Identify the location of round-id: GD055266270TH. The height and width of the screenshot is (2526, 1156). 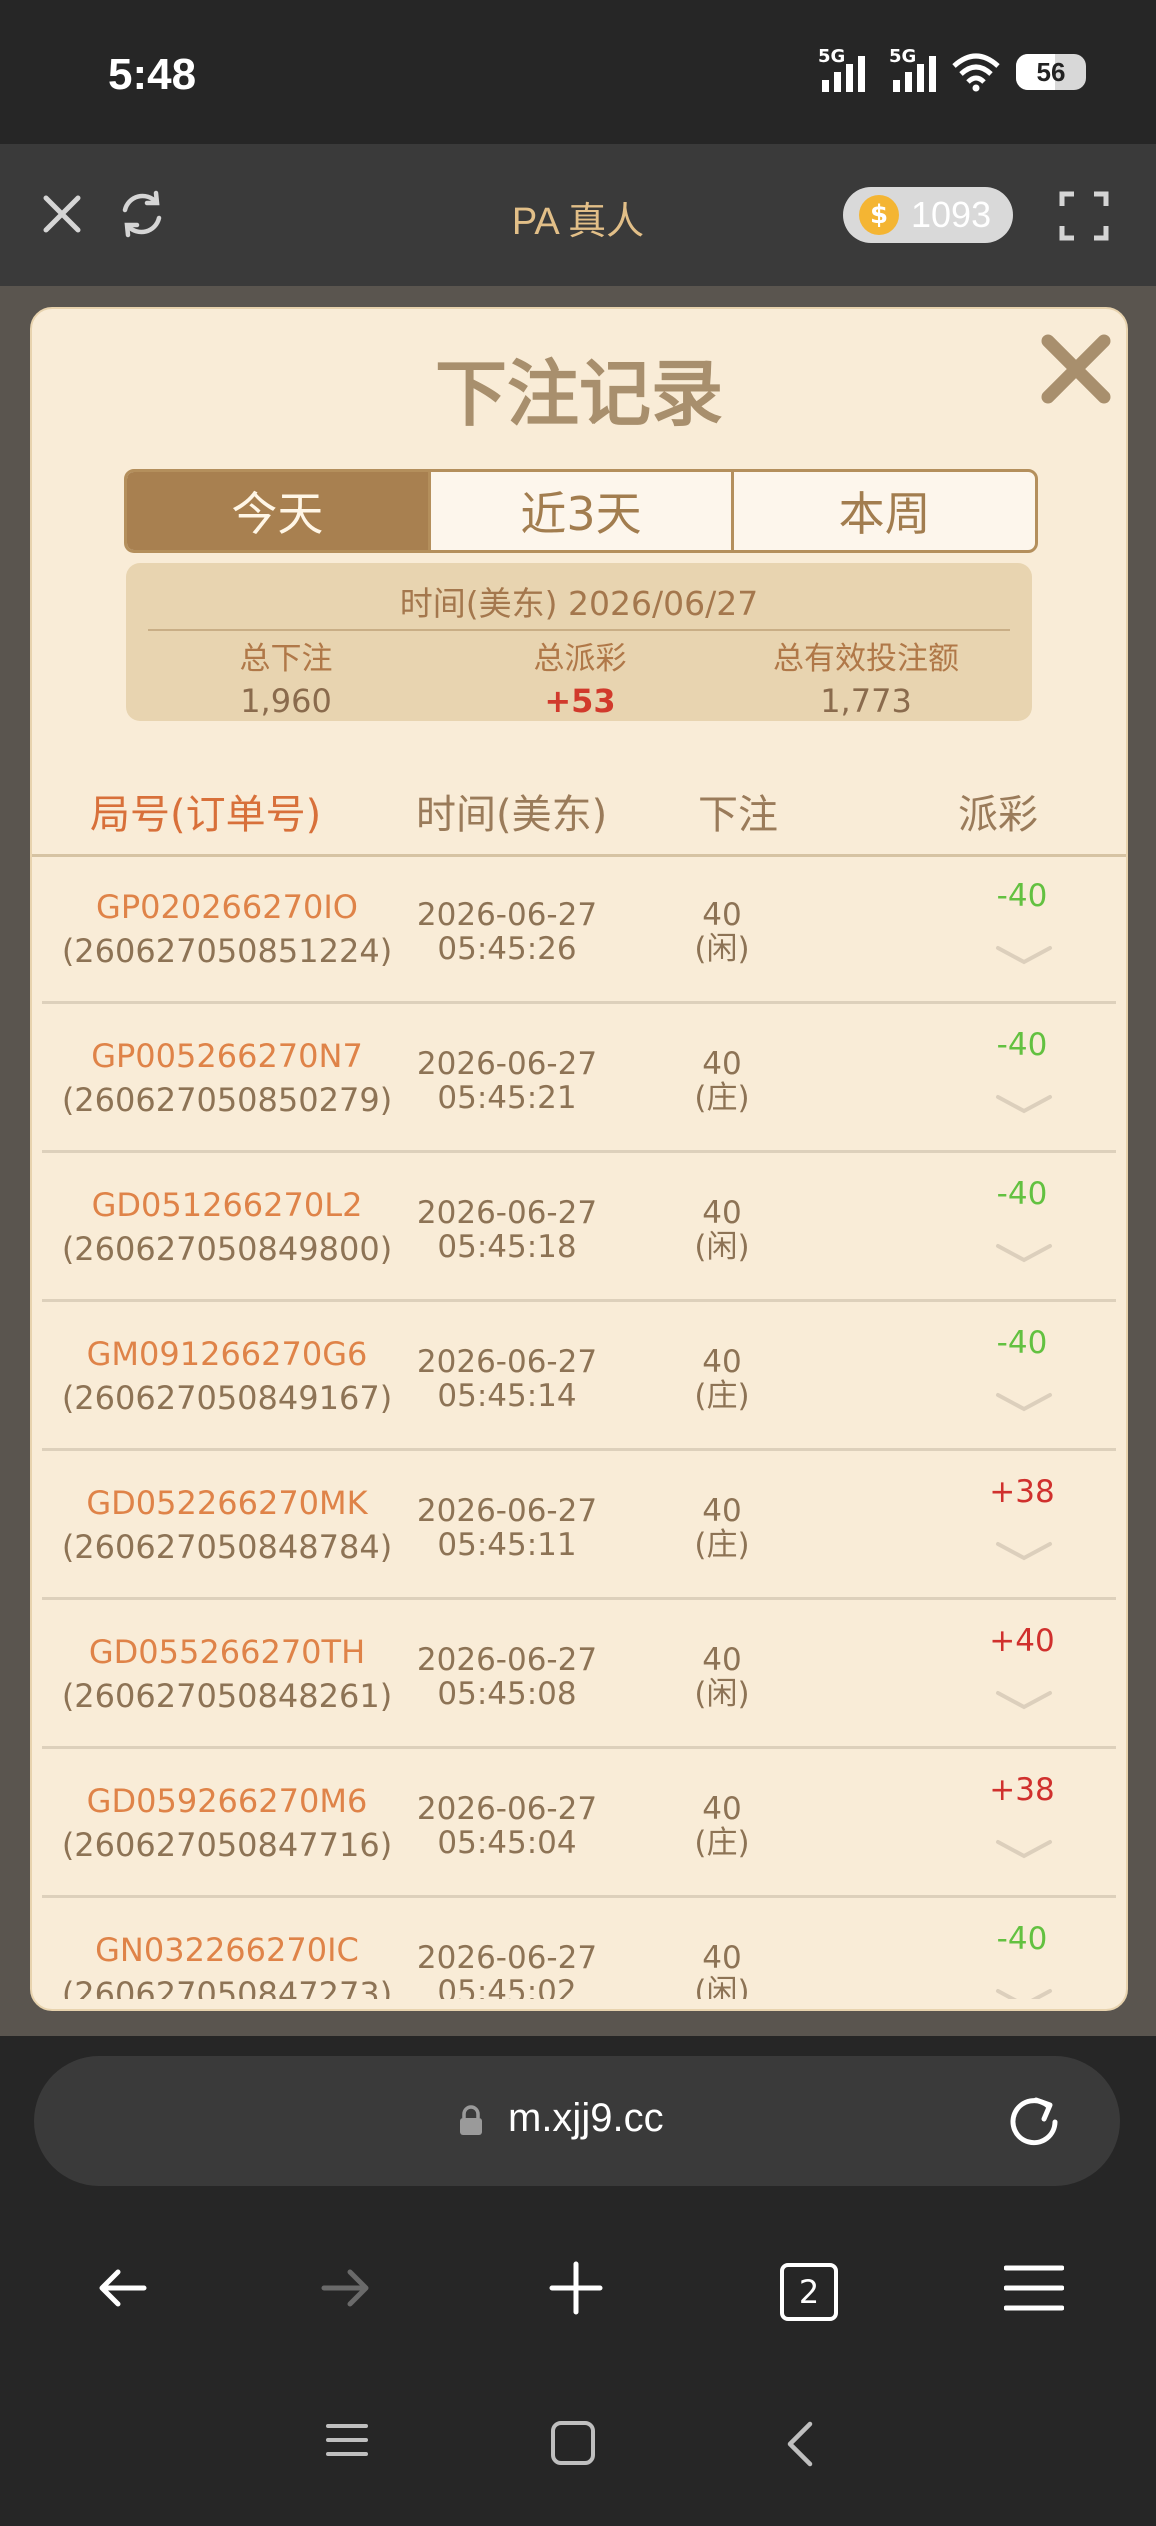
(227, 1652).